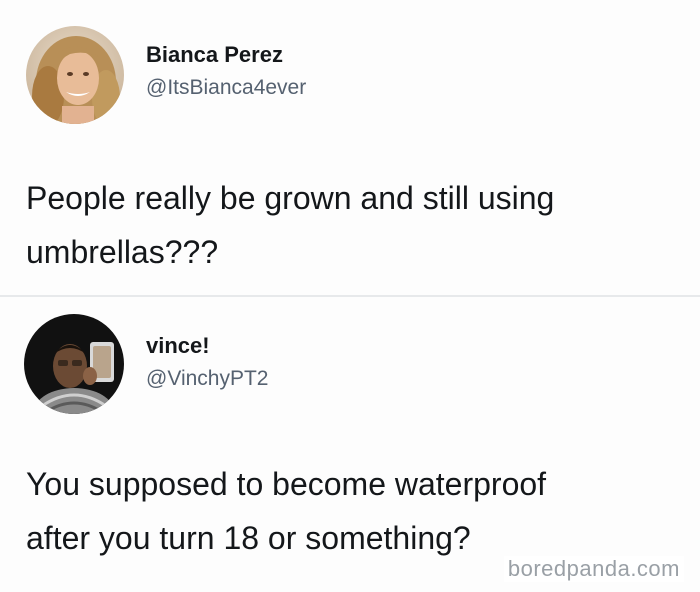 This screenshot has width=700, height=592. I want to click on watermark: boredpanda.com, so click(593, 569).